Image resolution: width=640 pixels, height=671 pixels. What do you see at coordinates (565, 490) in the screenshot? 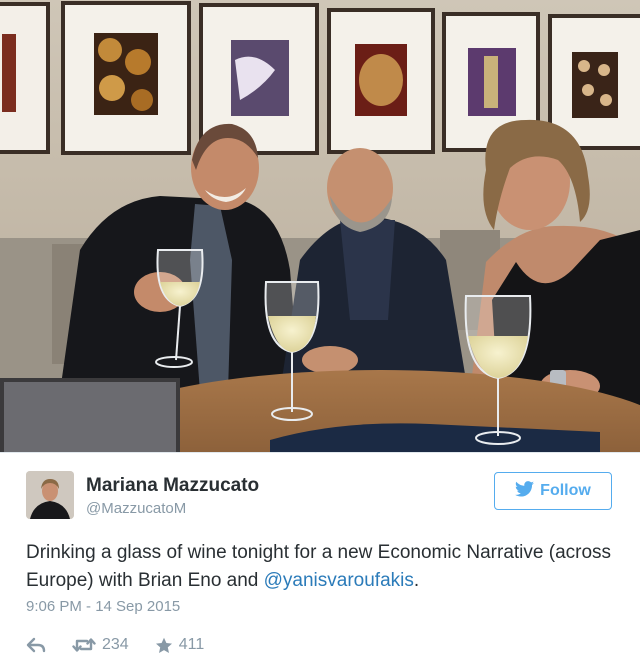
I see `follow-label: Follow` at bounding box center [565, 490].